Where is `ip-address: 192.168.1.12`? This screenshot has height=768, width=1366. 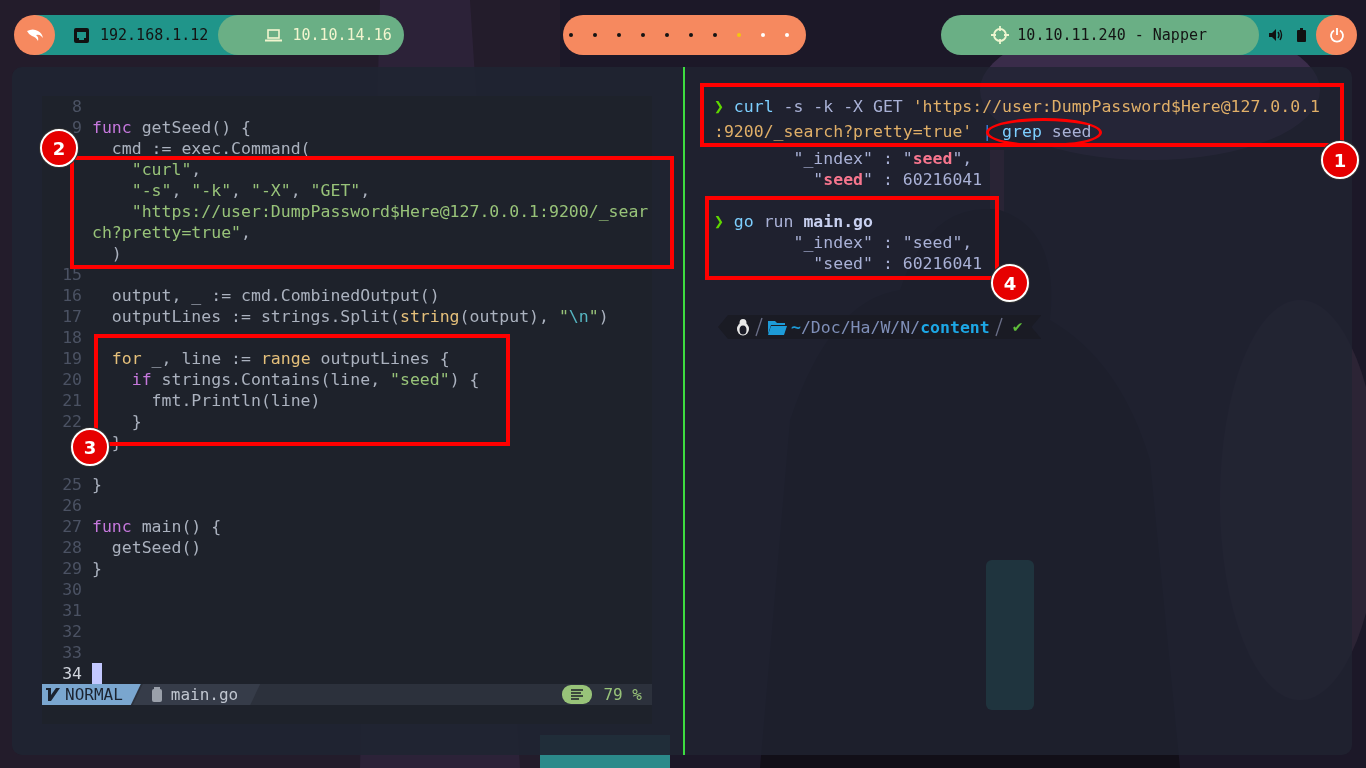
ip-address: 192.168.1.12 is located at coordinates (154, 35).